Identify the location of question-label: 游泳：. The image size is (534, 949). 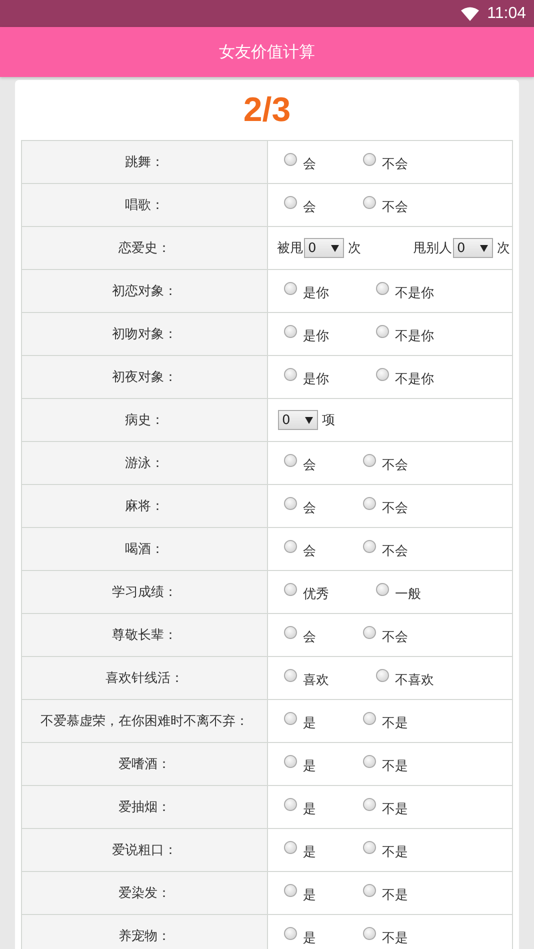
(145, 463).